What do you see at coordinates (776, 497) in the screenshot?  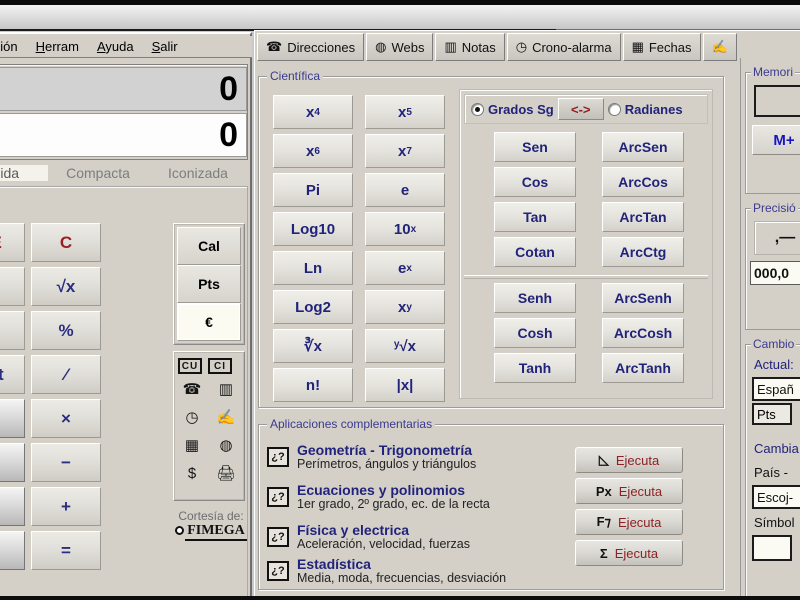 I see `pais-select: Escoj-` at bounding box center [776, 497].